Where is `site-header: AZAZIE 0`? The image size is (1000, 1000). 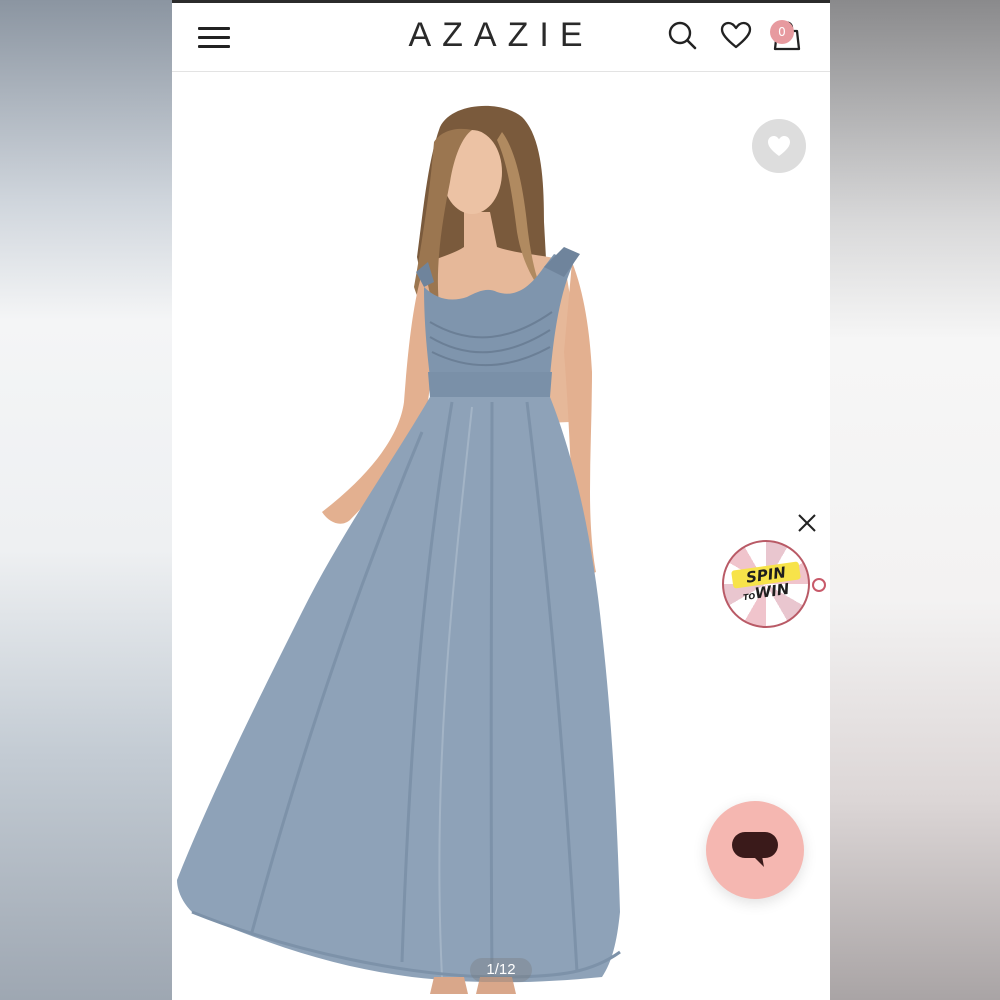
site-header: AZAZIE 0 is located at coordinates (501, 37).